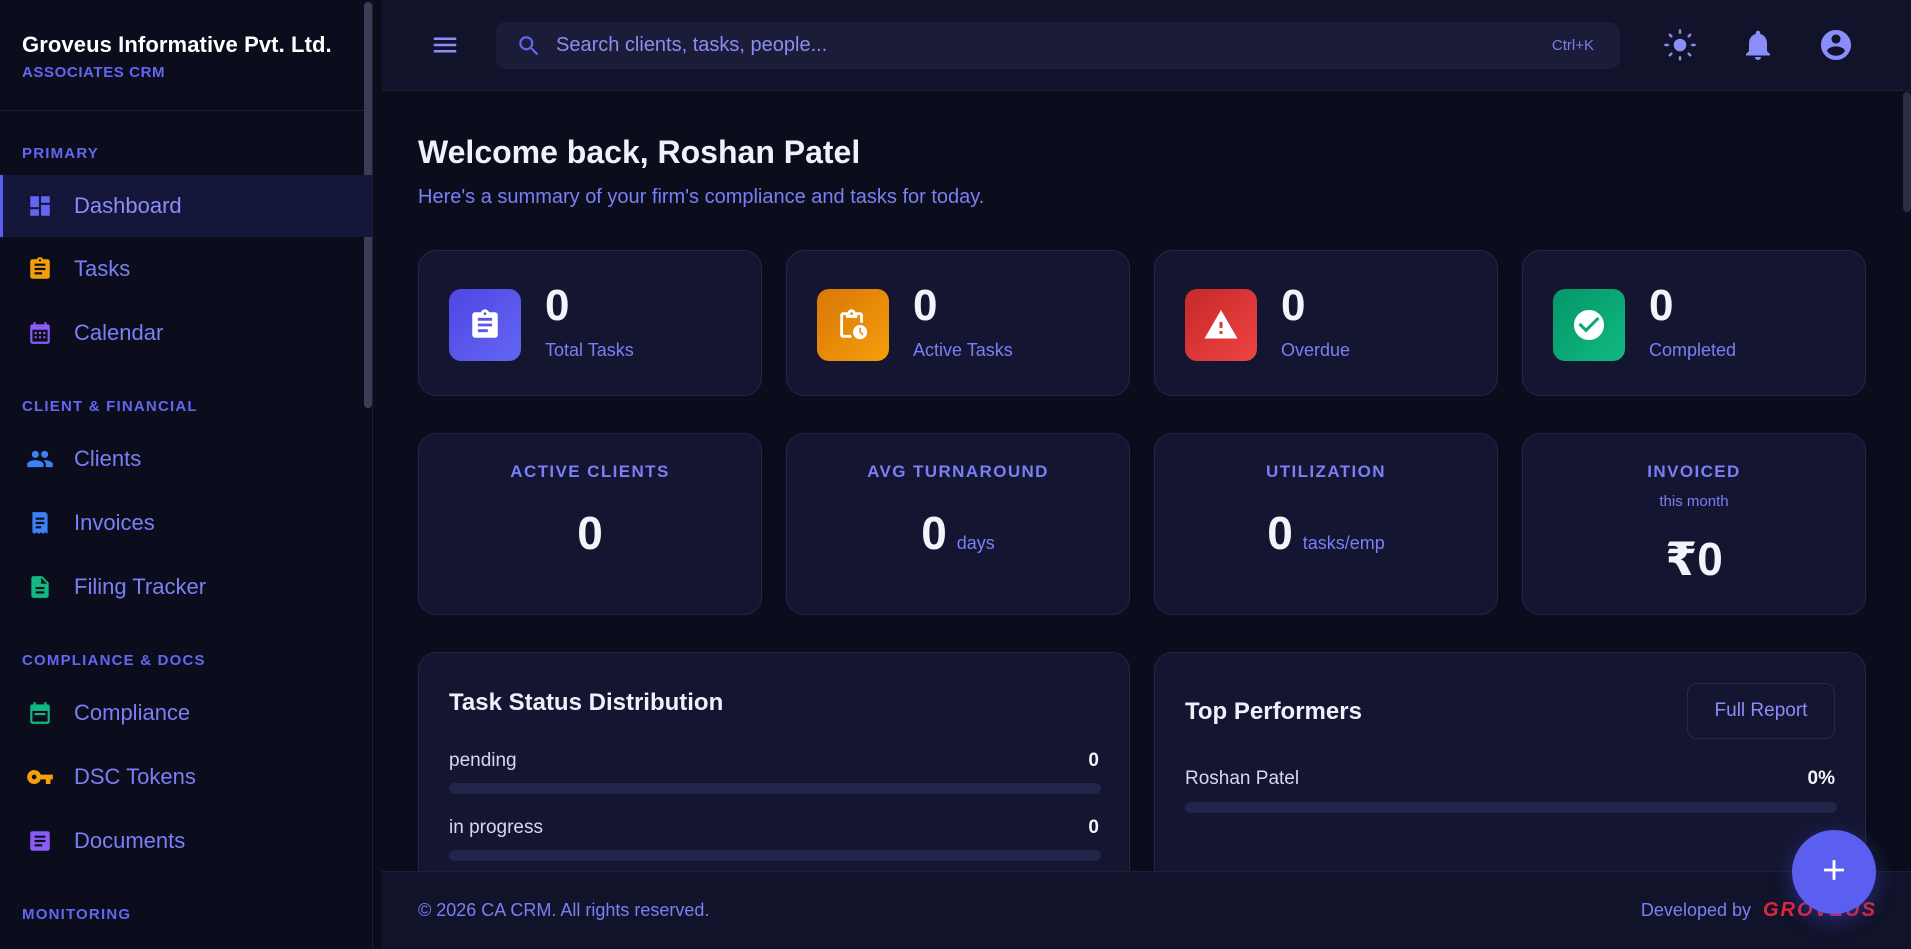  What do you see at coordinates (1695, 910) in the screenshot?
I see `developed-by-text: Developed by` at bounding box center [1695, 910].